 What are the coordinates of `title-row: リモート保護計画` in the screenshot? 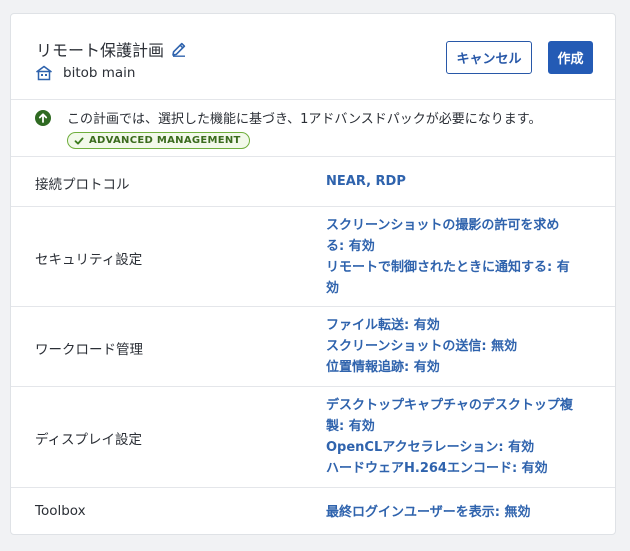 It's located at (112, 49).